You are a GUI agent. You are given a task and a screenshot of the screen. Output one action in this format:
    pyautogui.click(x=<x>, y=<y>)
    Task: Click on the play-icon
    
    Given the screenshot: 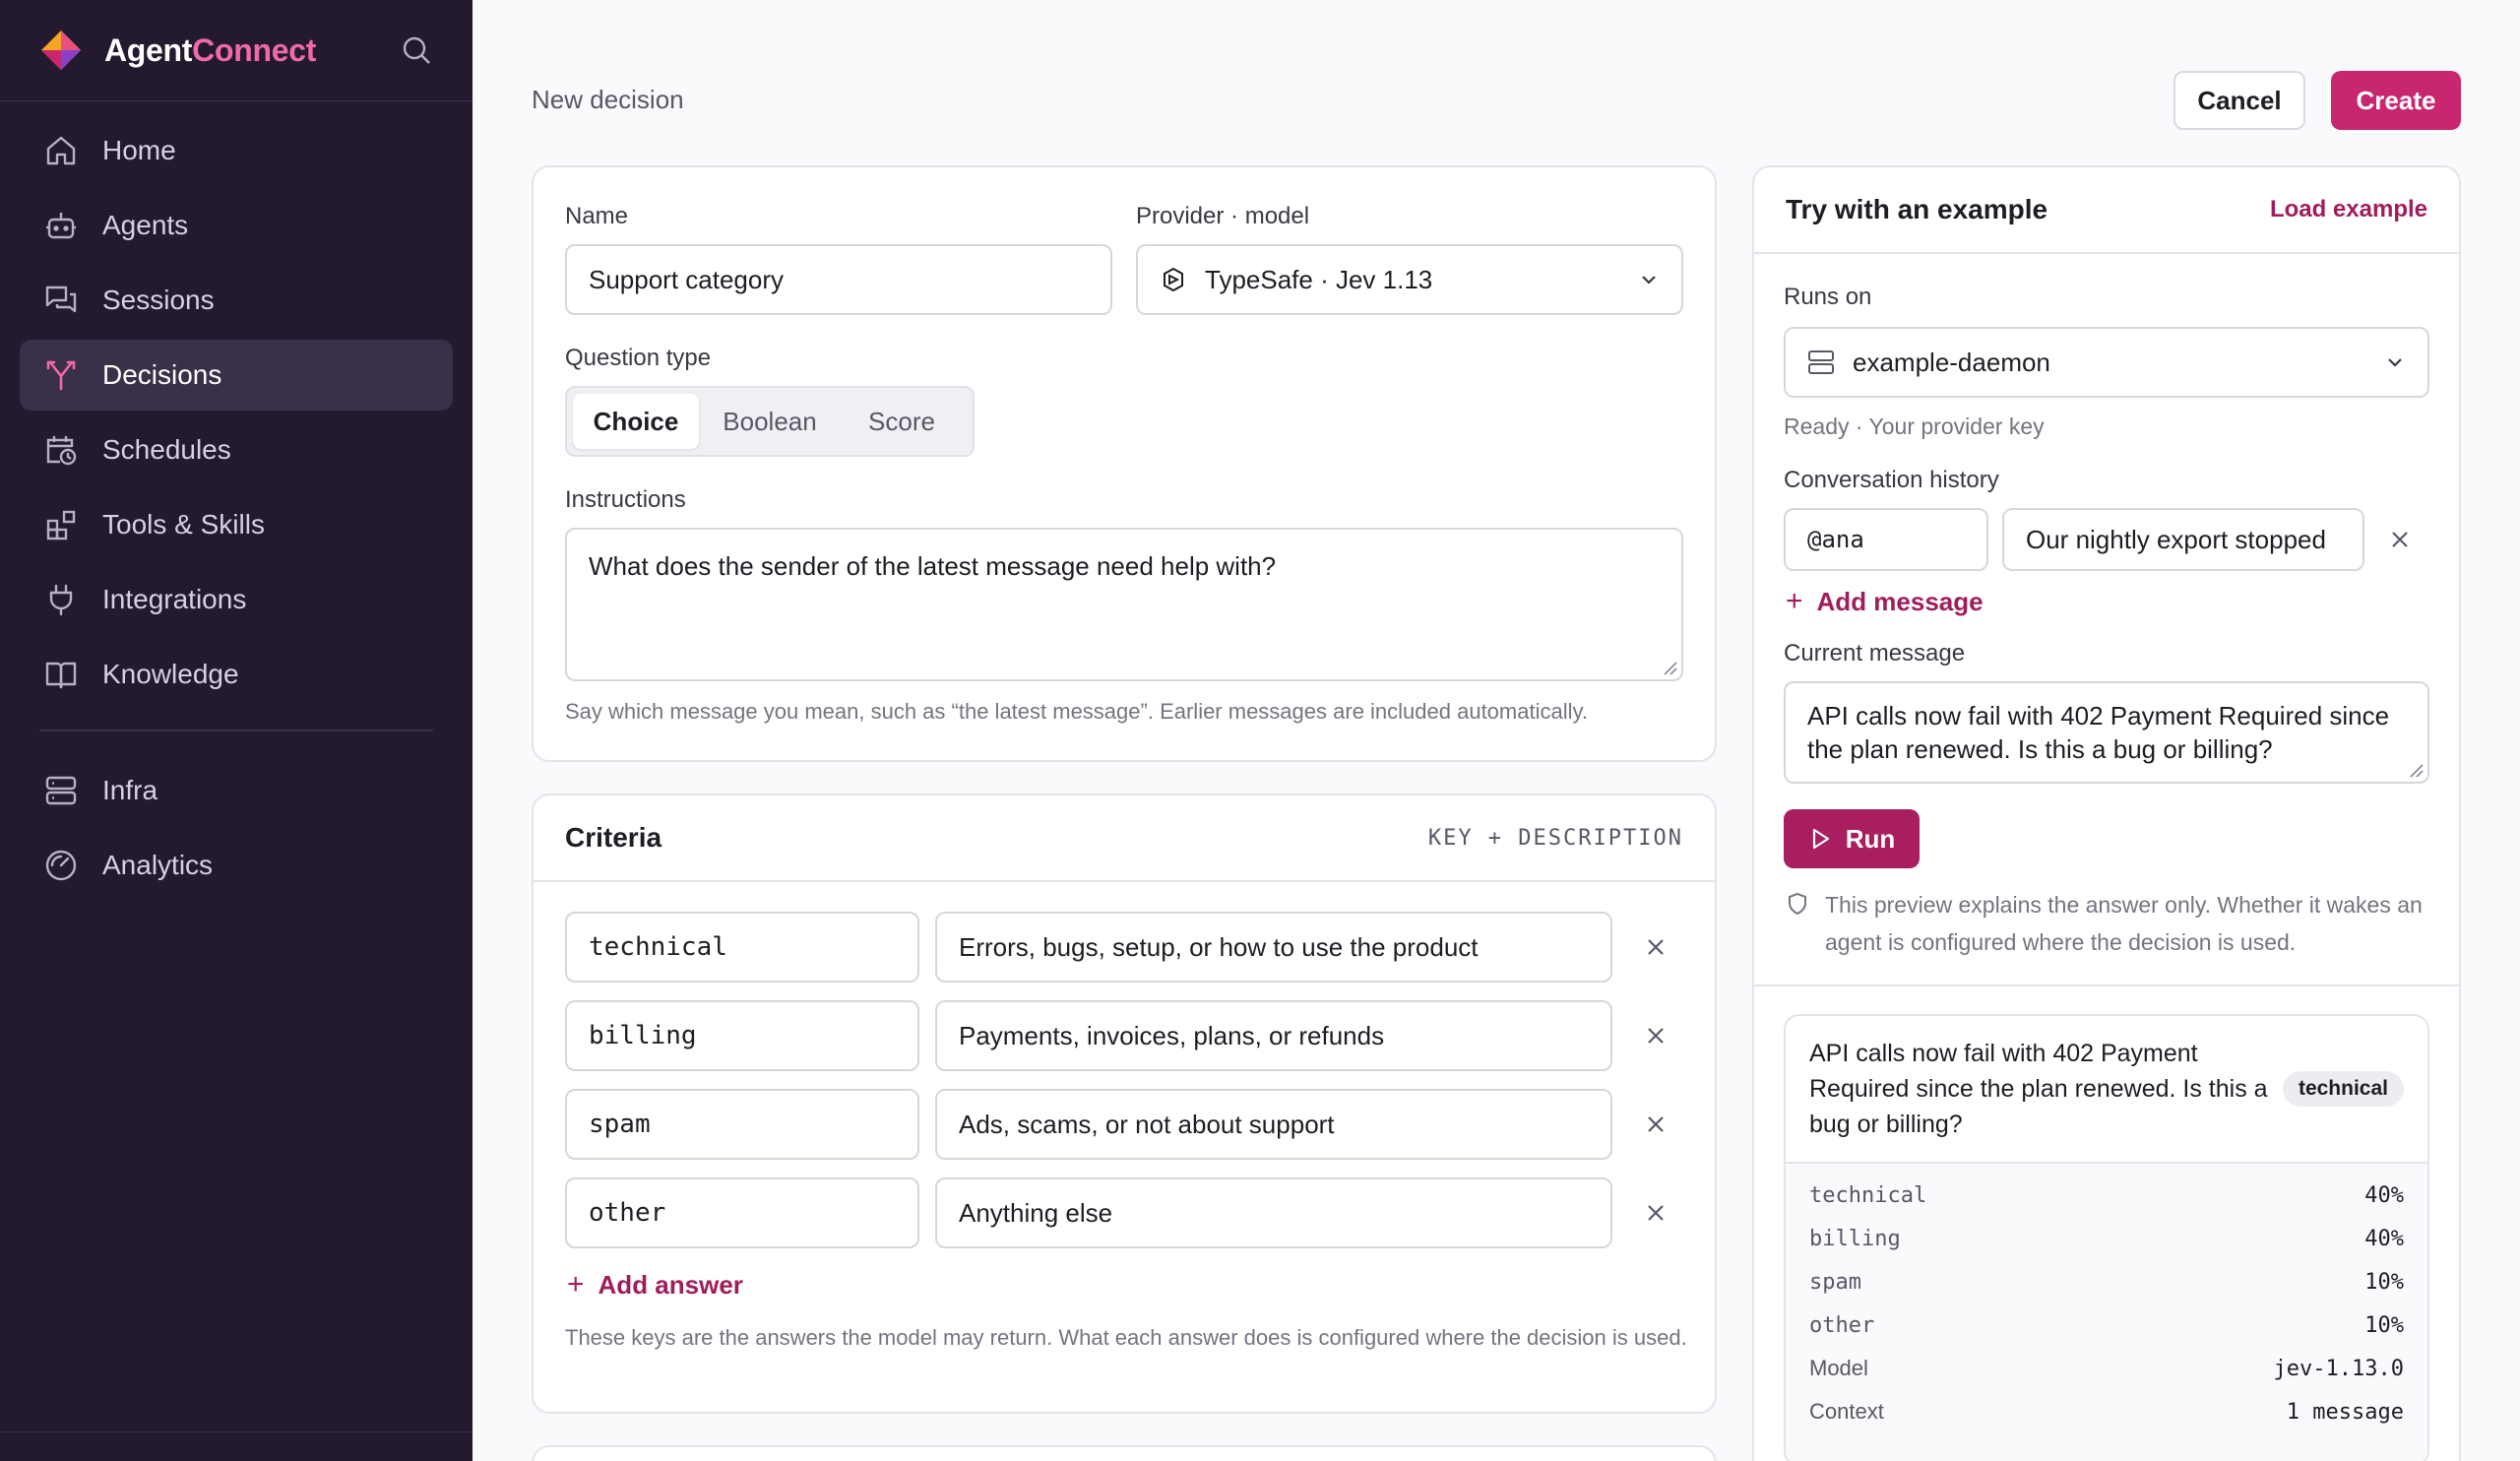 What is the action you would take?
    pyautogui.click(x=1820, y=839)
    